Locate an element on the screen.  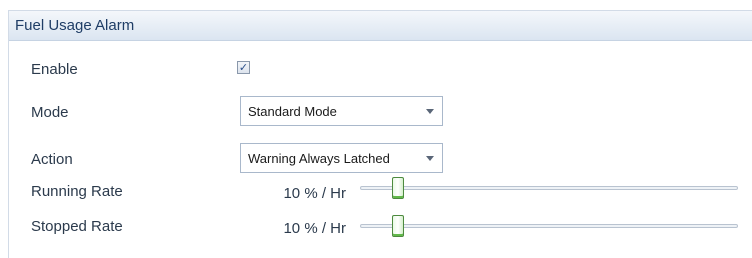
stopped-rate-slider-track is located at coordinates (549, 226).